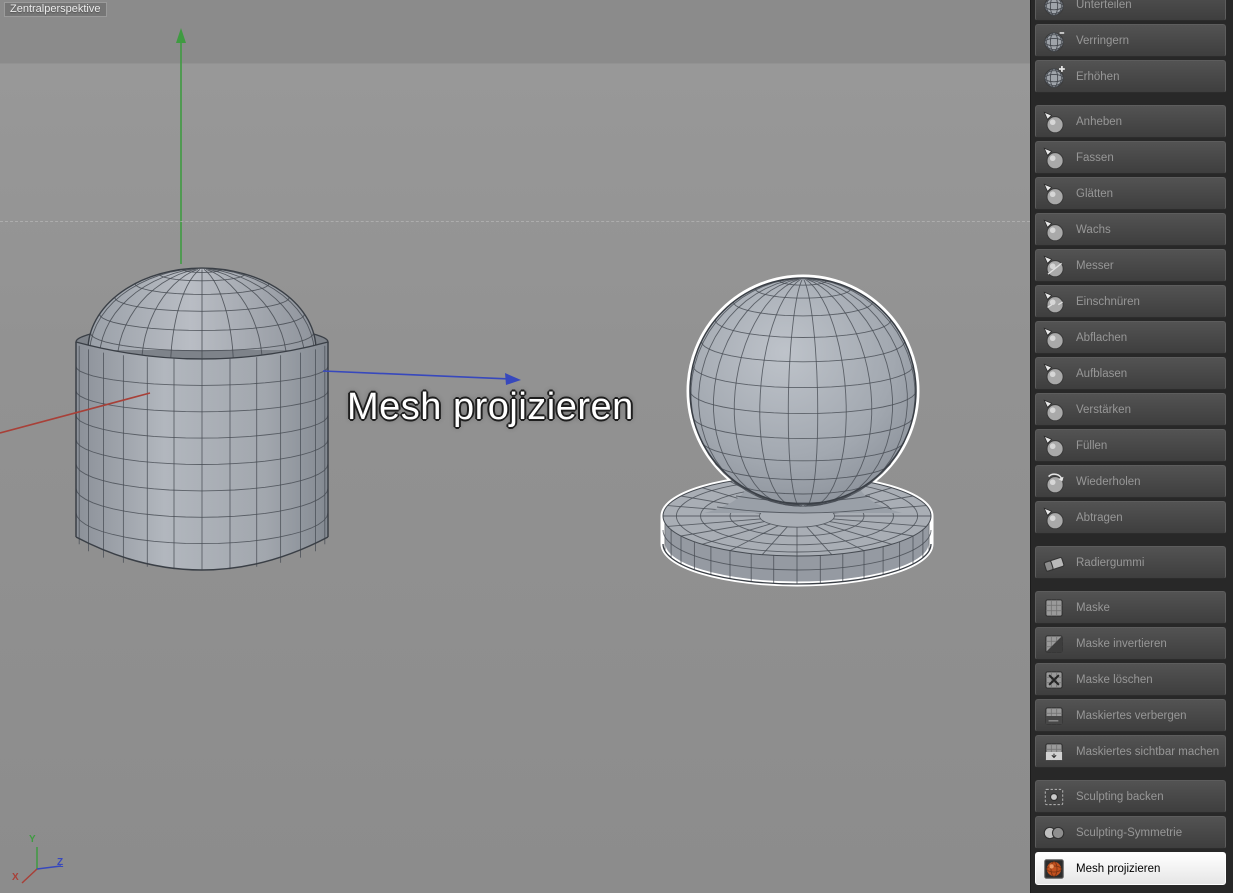  What do you see at coordinates (1054, 374) in the screenshot?
I see `inflate-icon` at bounding box center [1054, 374].